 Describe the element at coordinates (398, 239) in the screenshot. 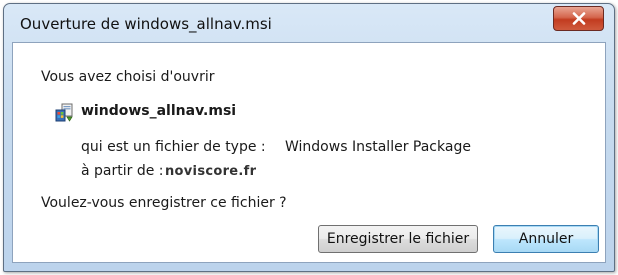

I see `save-file-button: Enregistrer le fichier` at that location.